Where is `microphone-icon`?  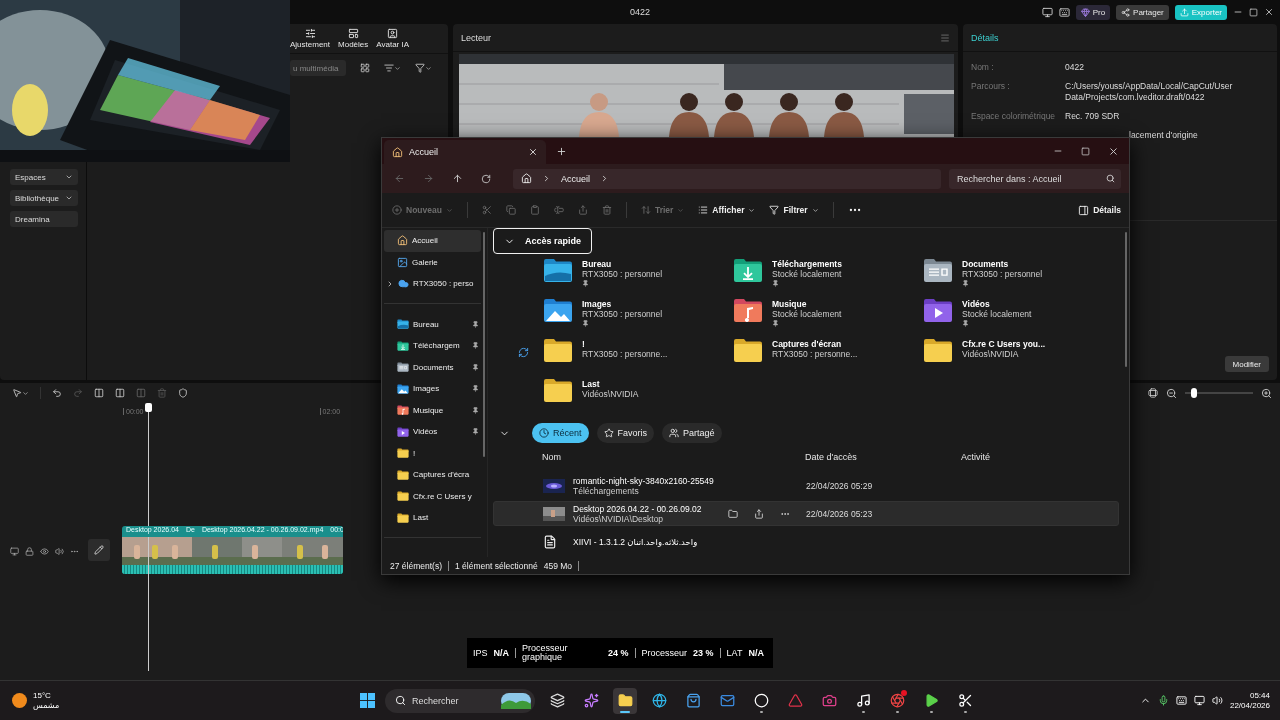
microphone-icon is located at coordinates (1163, 700).